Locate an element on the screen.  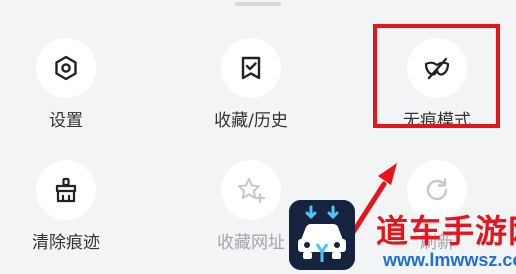
watermark-site-name: 道车手游网 is located at coordinates (446, 231).